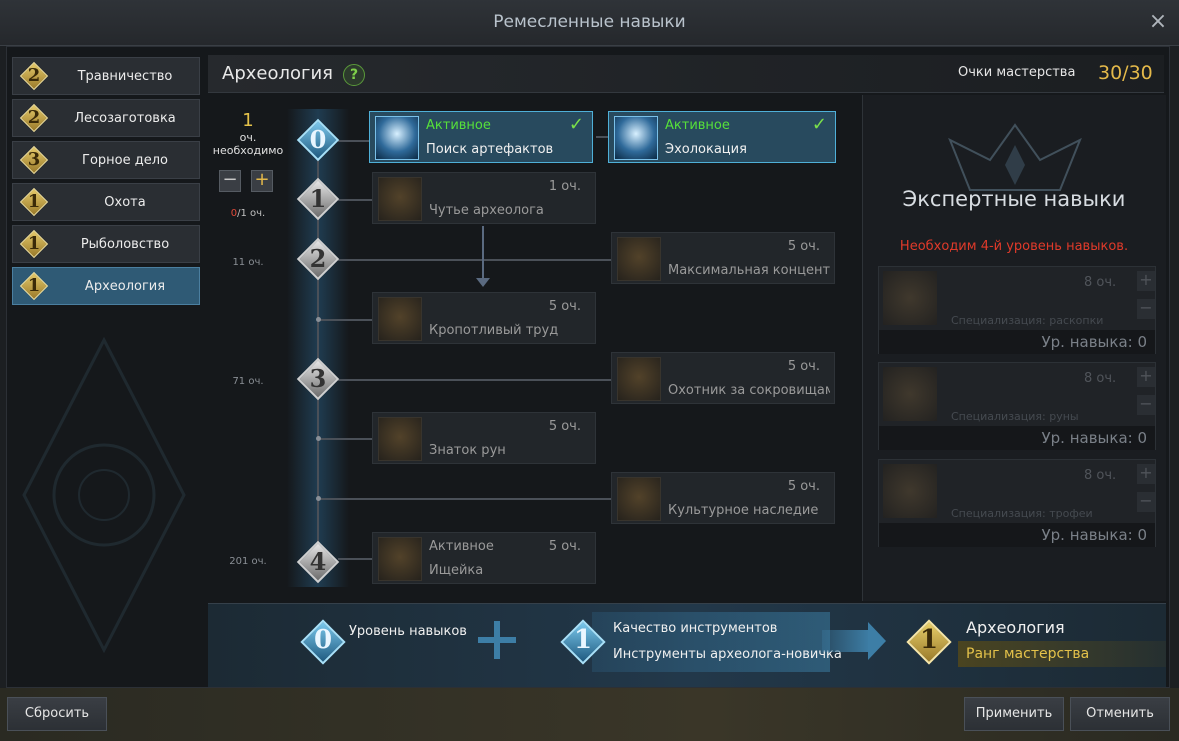  I want to click on arrow-right-icon, so click(846, 641).